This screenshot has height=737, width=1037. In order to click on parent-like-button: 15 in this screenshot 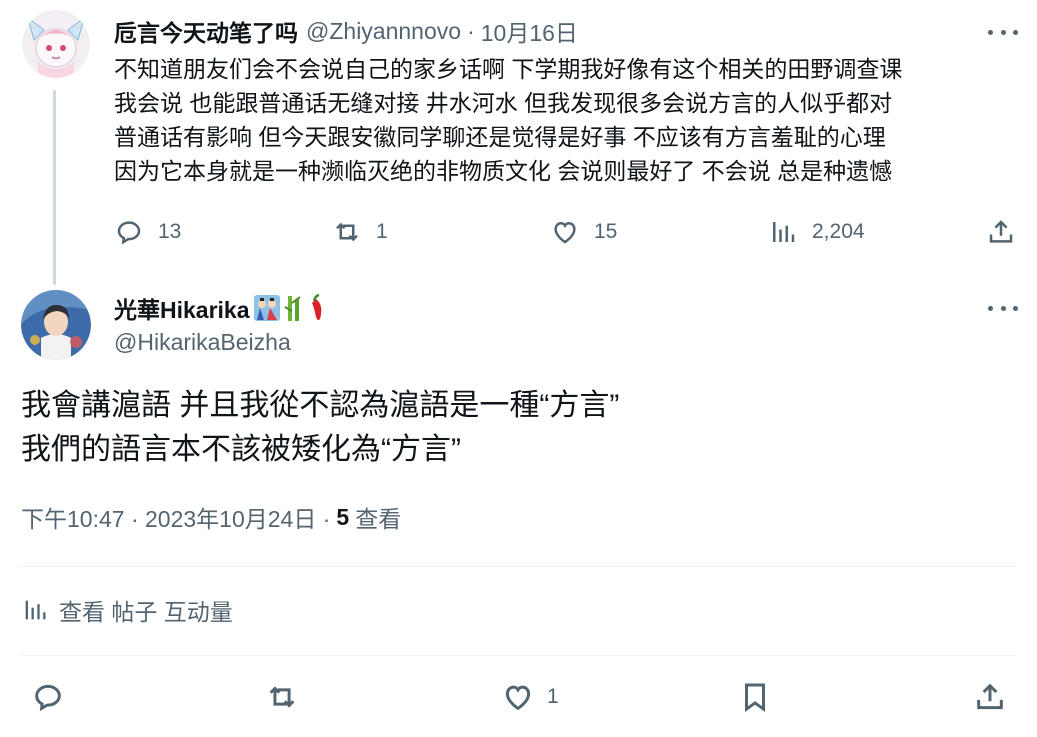, I will do `click(583, 232)`.